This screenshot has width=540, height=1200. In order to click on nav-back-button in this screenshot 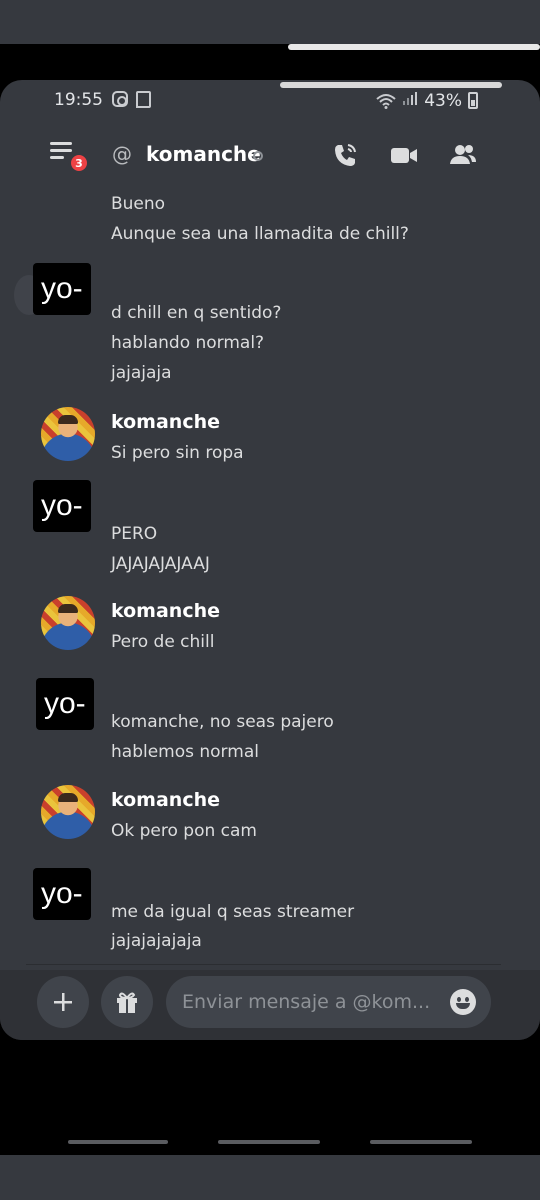, I will do `click(421, 1142)`.